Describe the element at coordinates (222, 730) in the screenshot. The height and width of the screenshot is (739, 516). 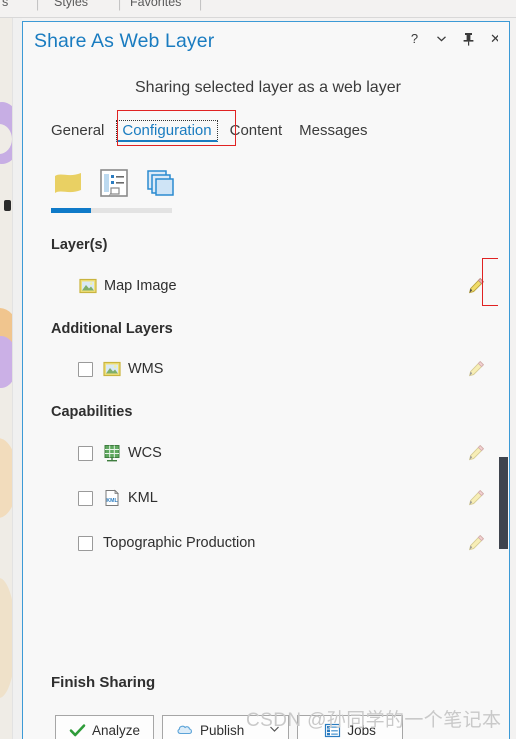
I see `publish-button-label: Publish` at that location.